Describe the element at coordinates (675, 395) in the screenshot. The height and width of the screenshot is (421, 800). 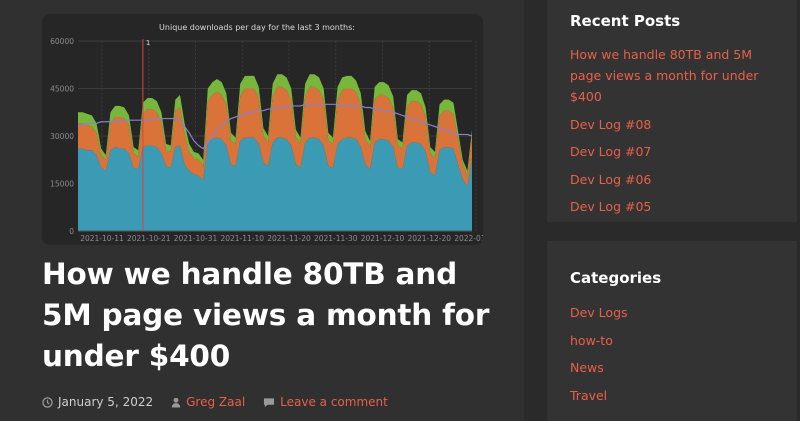
I see `category-link: Travel` at that location.